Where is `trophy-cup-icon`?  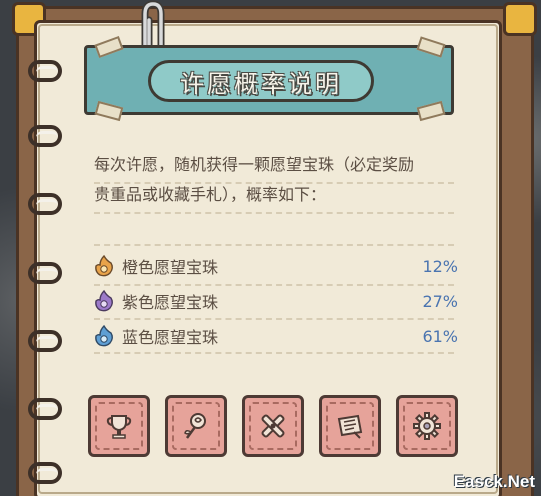 trophy-cup-icon is located at coordinates (119, 427).